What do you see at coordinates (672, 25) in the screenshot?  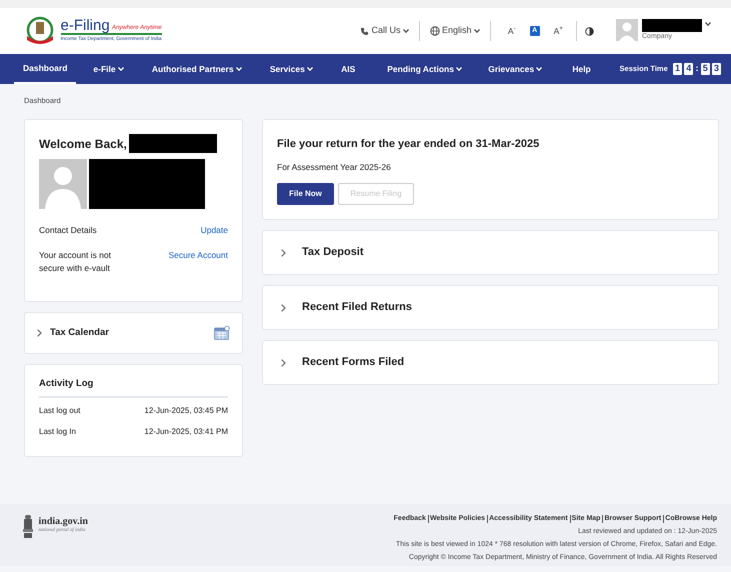 I see `redaction` at bounding box center [672, 25].